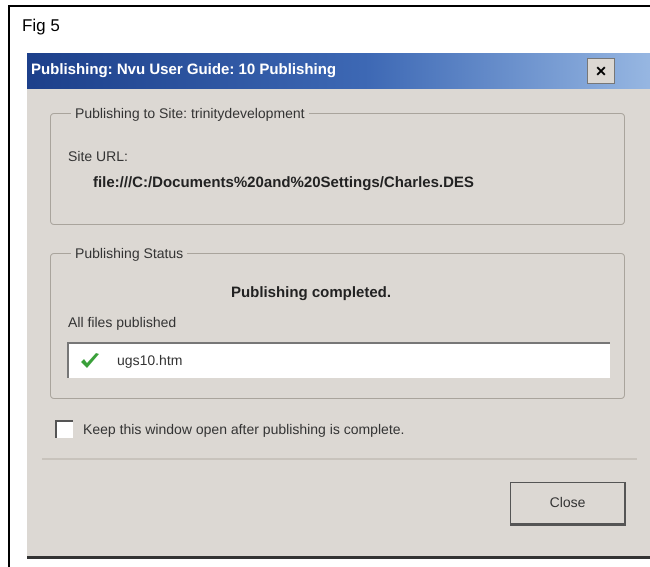 Image resolution: width=650 pixels, height=567 pixels. Describe the element at coordinates (98, 156) in the screenshot. I see `field-label: Site URL:` at that location.